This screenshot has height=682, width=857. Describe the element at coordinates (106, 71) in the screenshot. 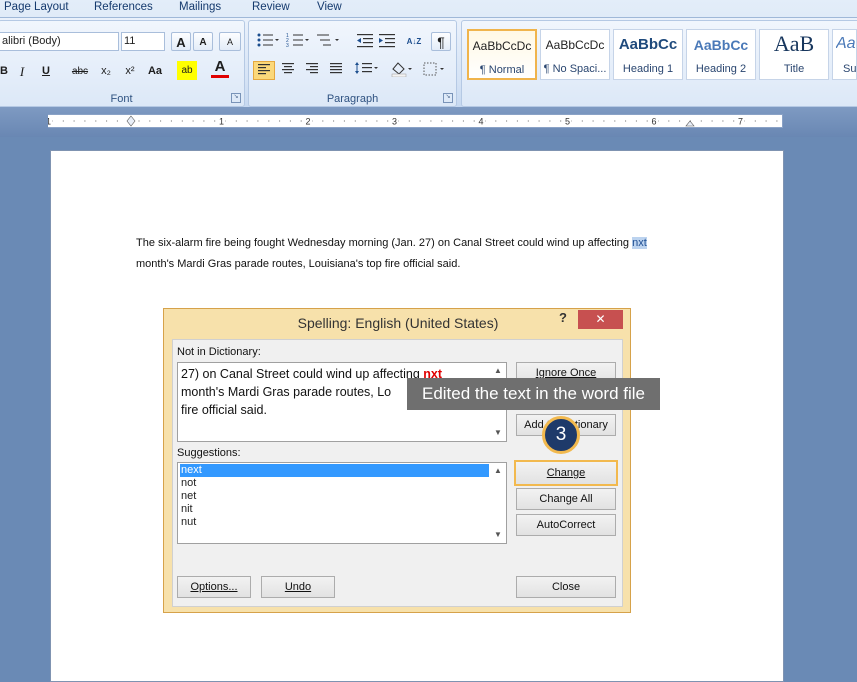

I see `subscript-button: x₂` at that location.